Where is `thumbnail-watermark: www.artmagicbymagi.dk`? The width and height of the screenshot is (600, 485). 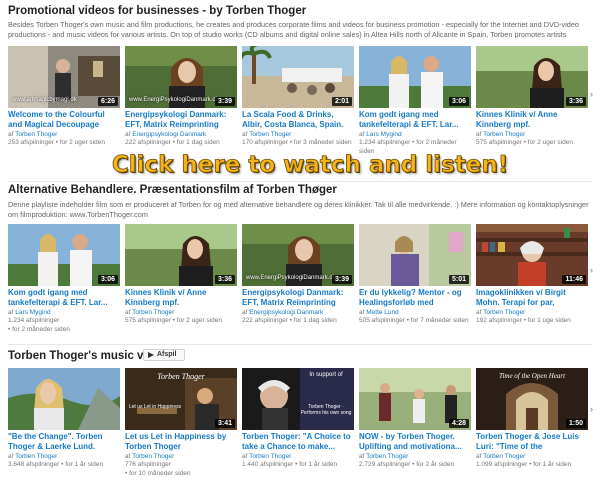 thumbnail-watermark: www.artmagicbymagi.dk is located at coordinates (44, 100).